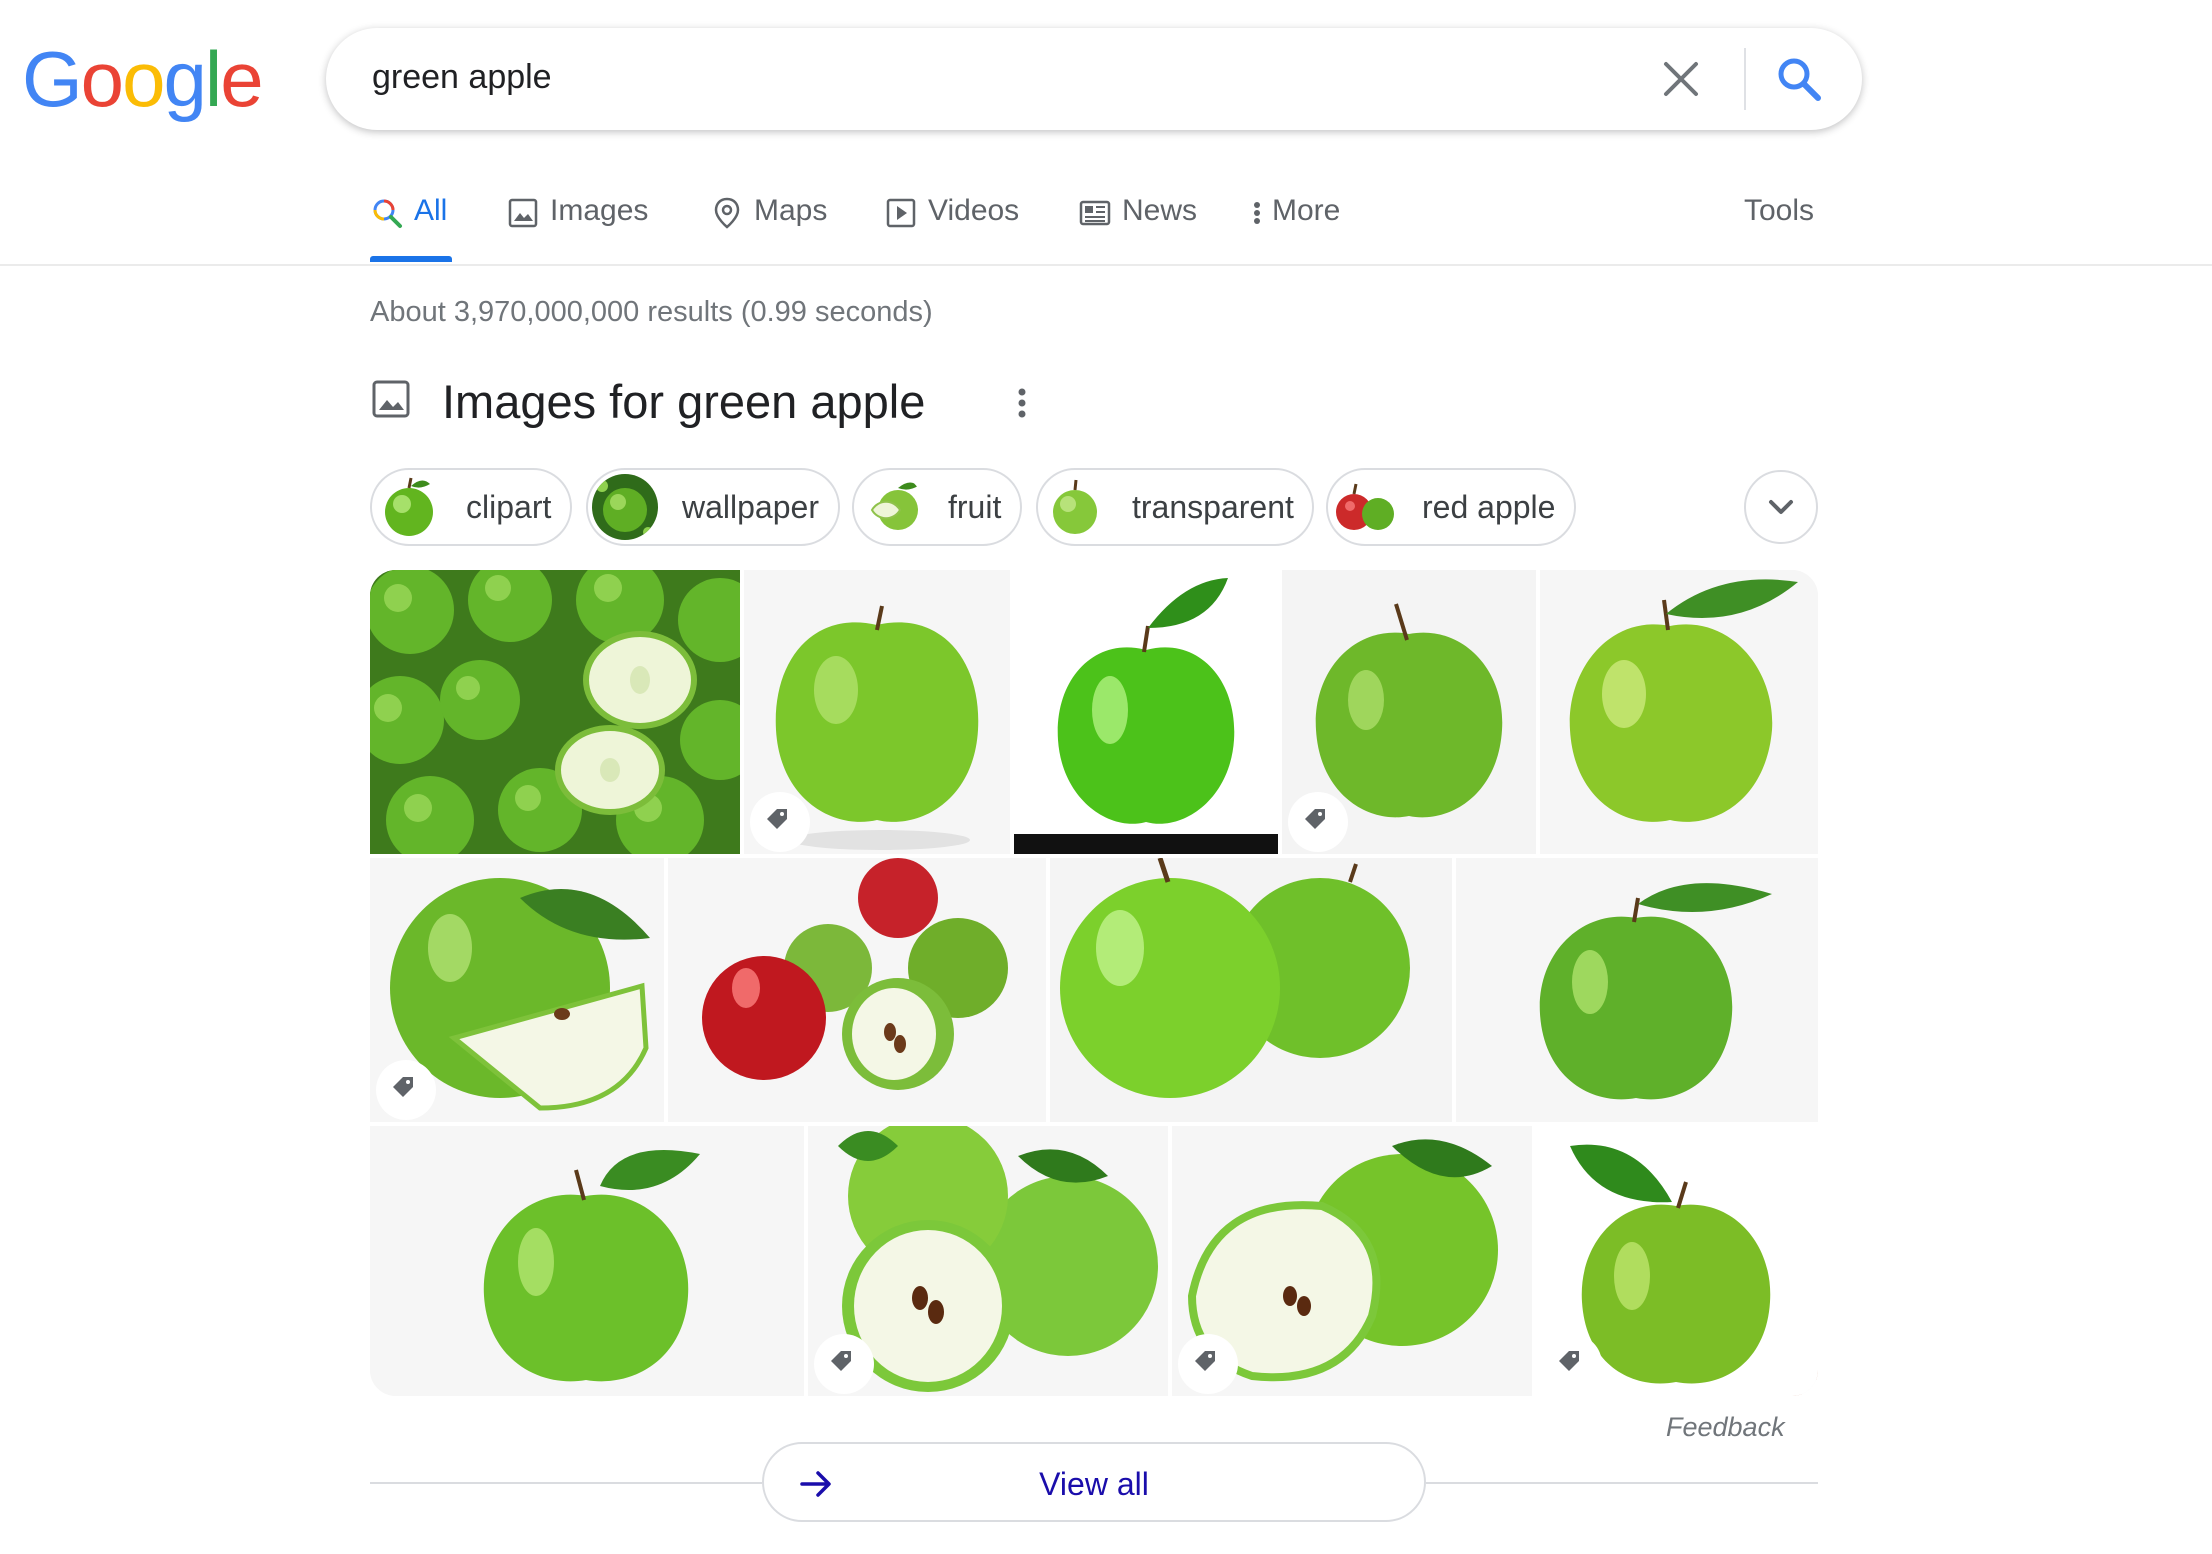 This screenshot has width=2212, height=1554. I want to click on chevron-down-icon, so click(1781, 507).